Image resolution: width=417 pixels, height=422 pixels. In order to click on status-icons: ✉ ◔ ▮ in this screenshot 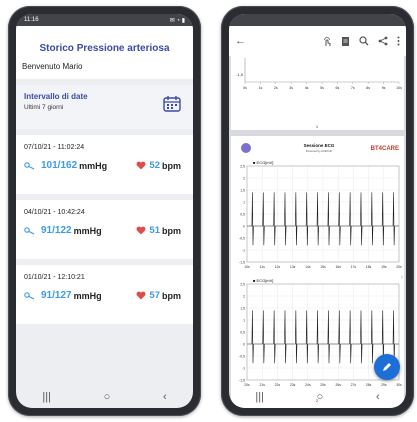, I will do `click(177, 20)`.